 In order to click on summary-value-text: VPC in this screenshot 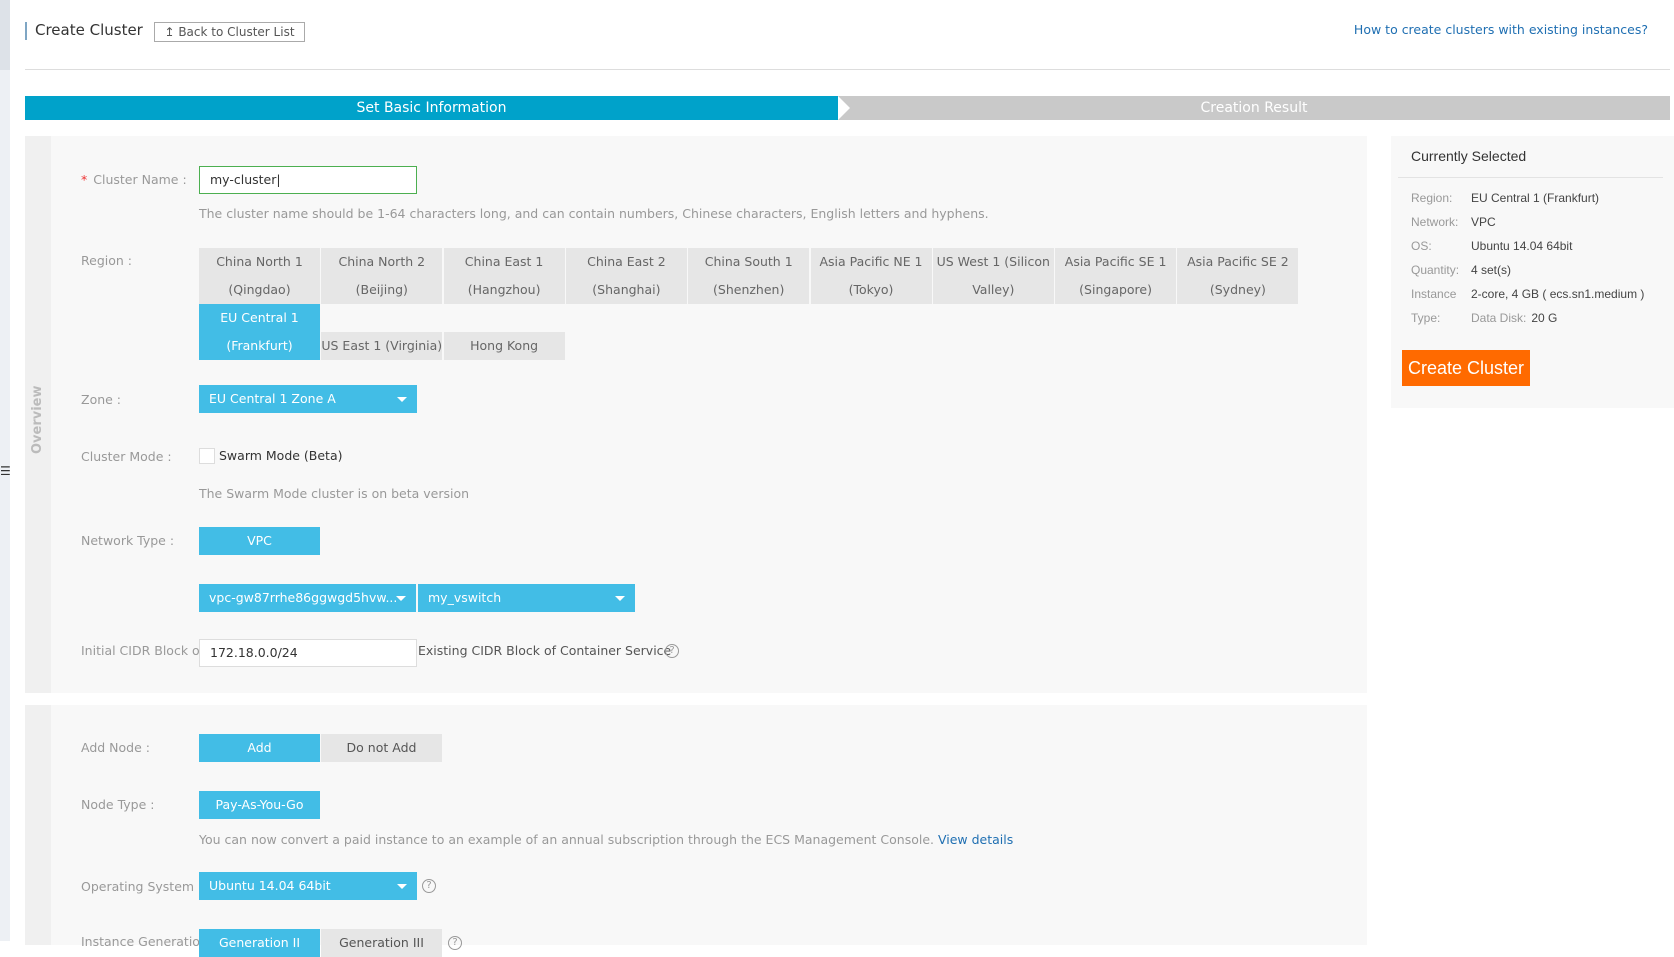, I will do `click(1483, 222)`.